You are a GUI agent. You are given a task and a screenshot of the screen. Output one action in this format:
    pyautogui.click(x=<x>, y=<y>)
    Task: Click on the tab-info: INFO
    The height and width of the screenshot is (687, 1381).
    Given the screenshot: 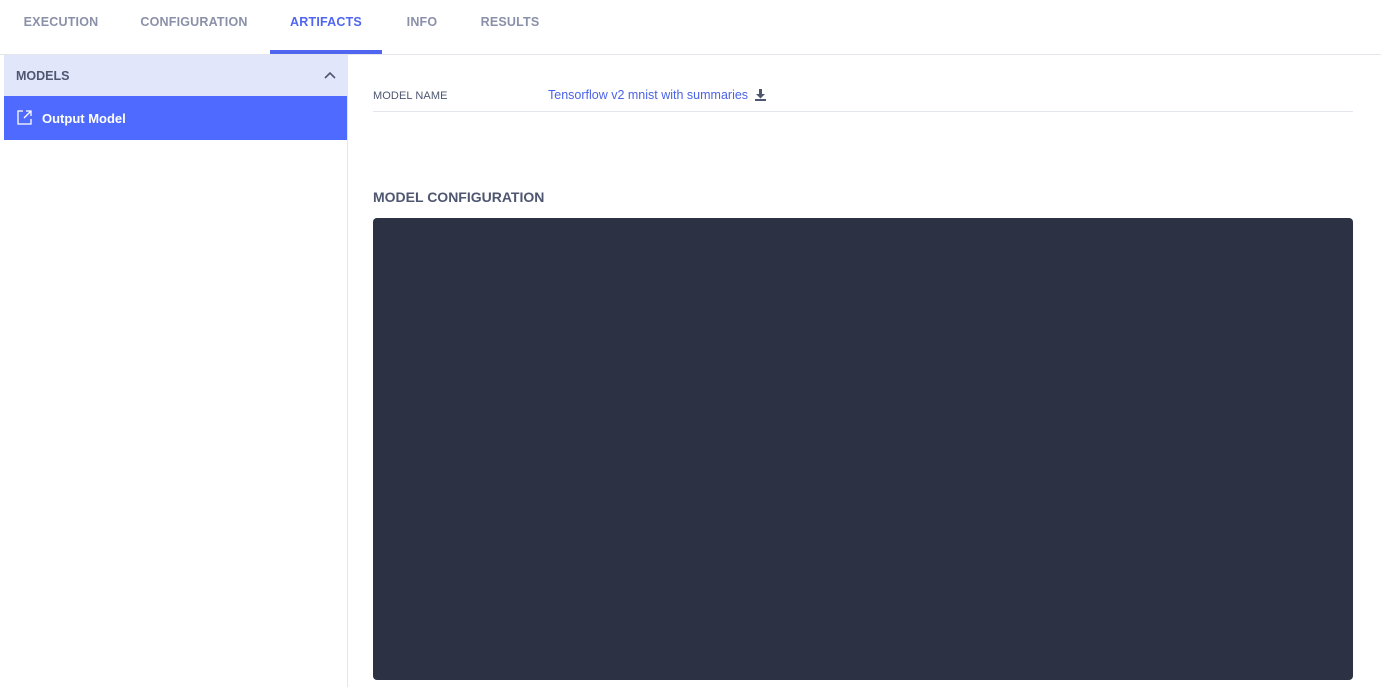 What is the action you would take?
    pyautogui.click(x=422, y=27)
    